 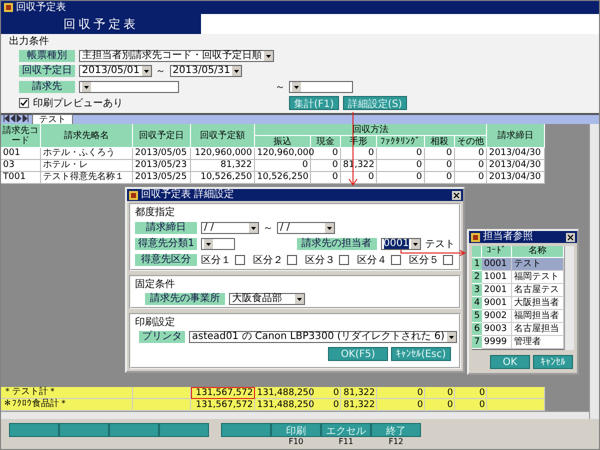 What do you see at coordinates (322, 337) in the screenshot?
I see `select-field: astead01 の Canon LBP3300 (リダイレクトされた 6)` at bounding box center [322, 337].